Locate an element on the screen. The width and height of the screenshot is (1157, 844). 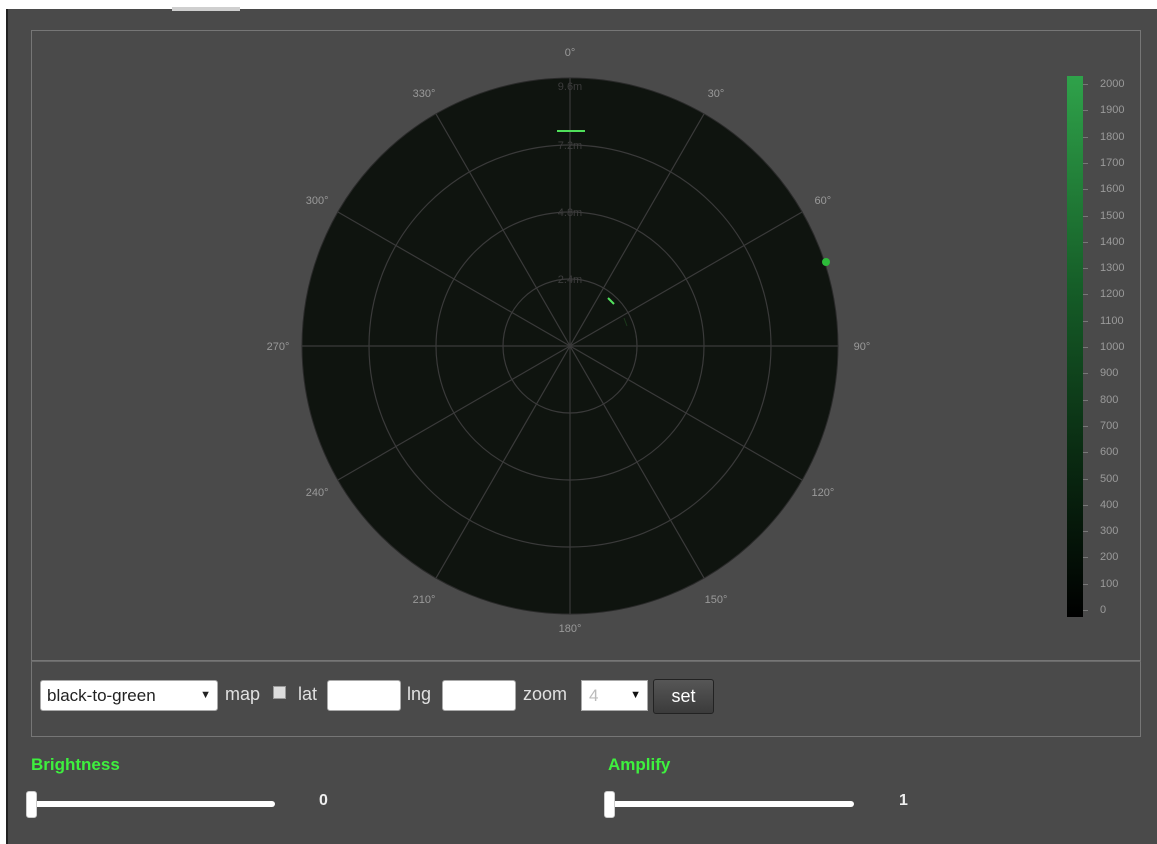
range-label: 4.8m is located at coordinates (570, 213).